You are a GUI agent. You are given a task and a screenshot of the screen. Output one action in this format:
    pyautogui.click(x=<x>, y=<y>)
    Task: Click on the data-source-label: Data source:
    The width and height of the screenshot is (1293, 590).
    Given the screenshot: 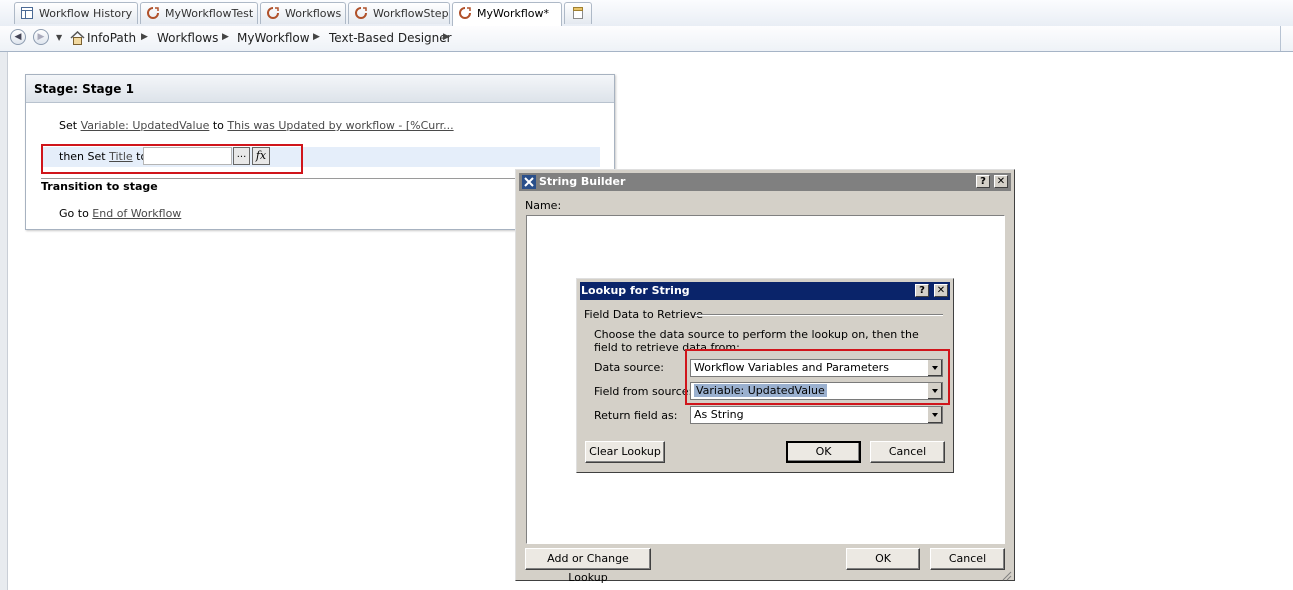 What is the action you would take?
    pyautogui.click(x=629, y=367)
    